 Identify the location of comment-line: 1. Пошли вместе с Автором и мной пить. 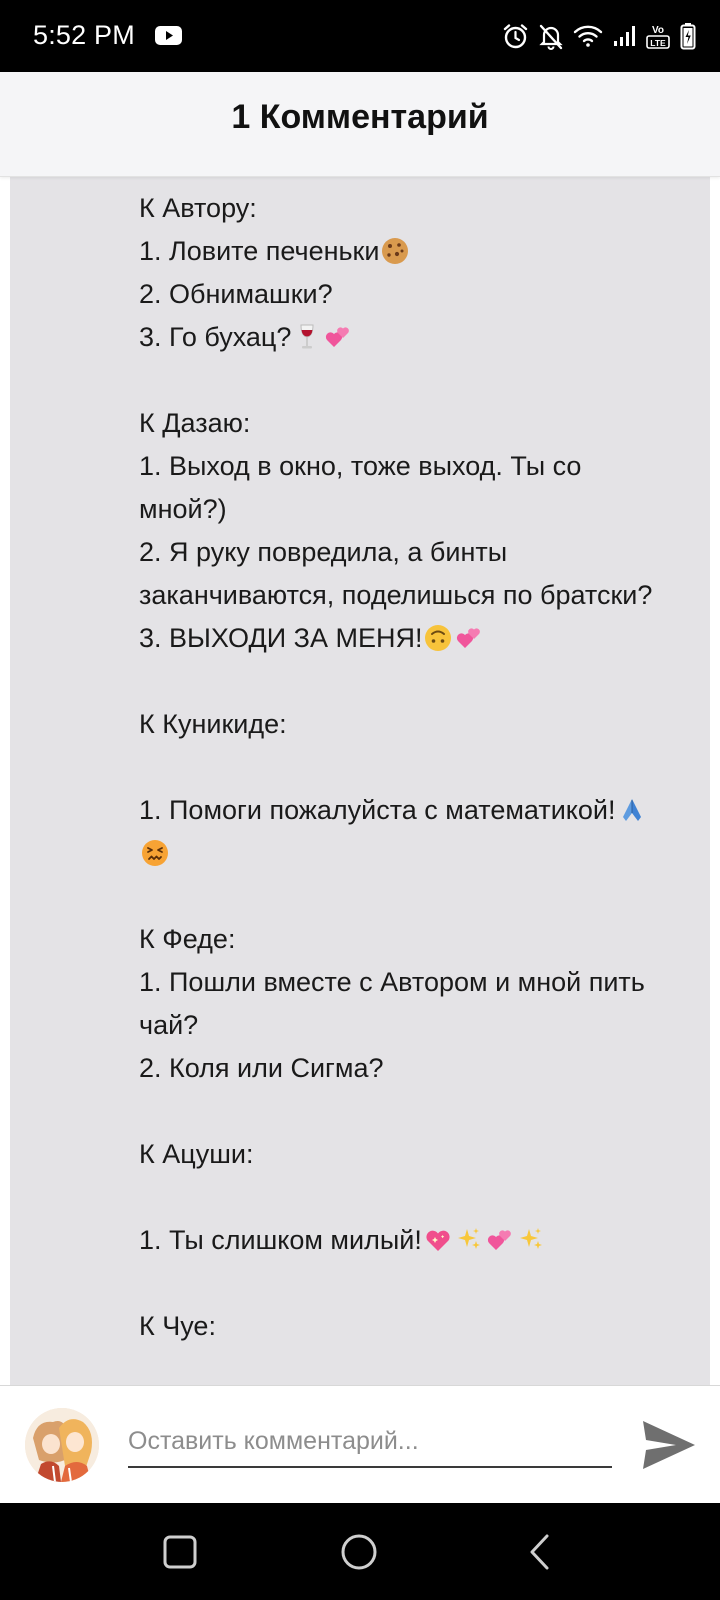
(419, 982).